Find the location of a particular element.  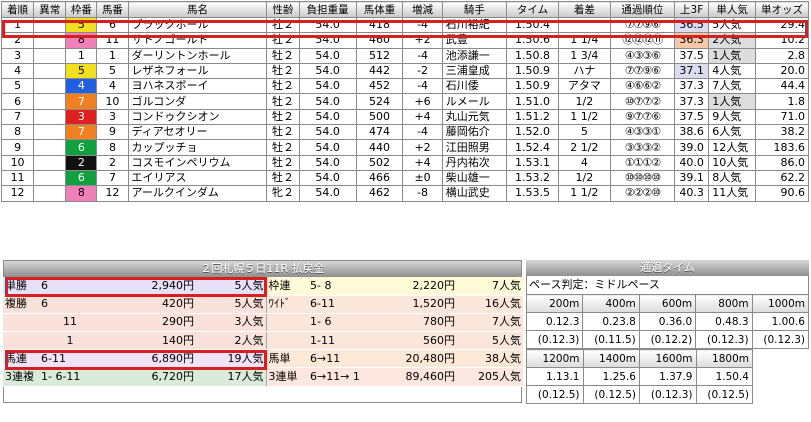

race-time: 1.50.9 is located at coordinates (532, 86).